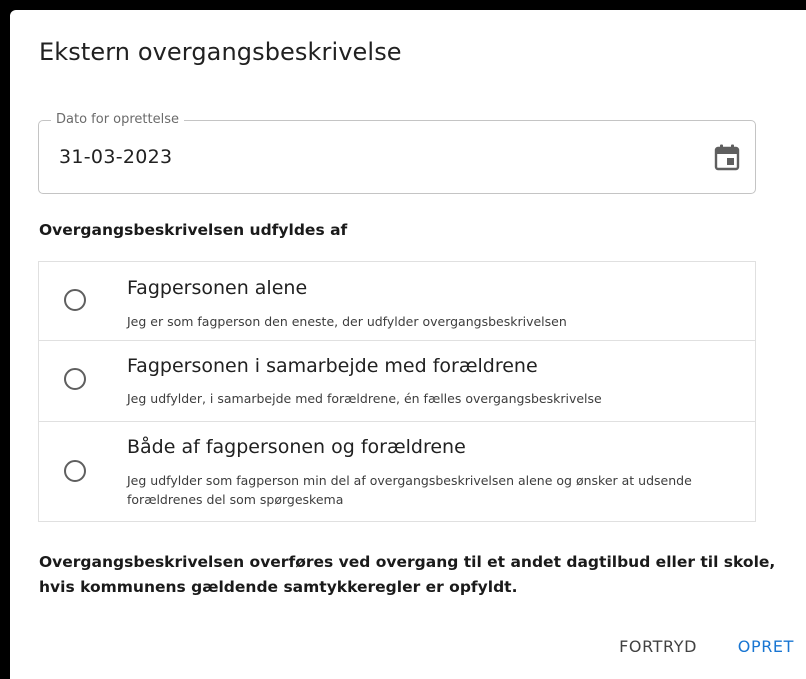 The image size is (806, 679). What do you see at coordinates (766, 646) in the screenshot?
I see `create-button: OPRET` at bounding box center [766, 646].